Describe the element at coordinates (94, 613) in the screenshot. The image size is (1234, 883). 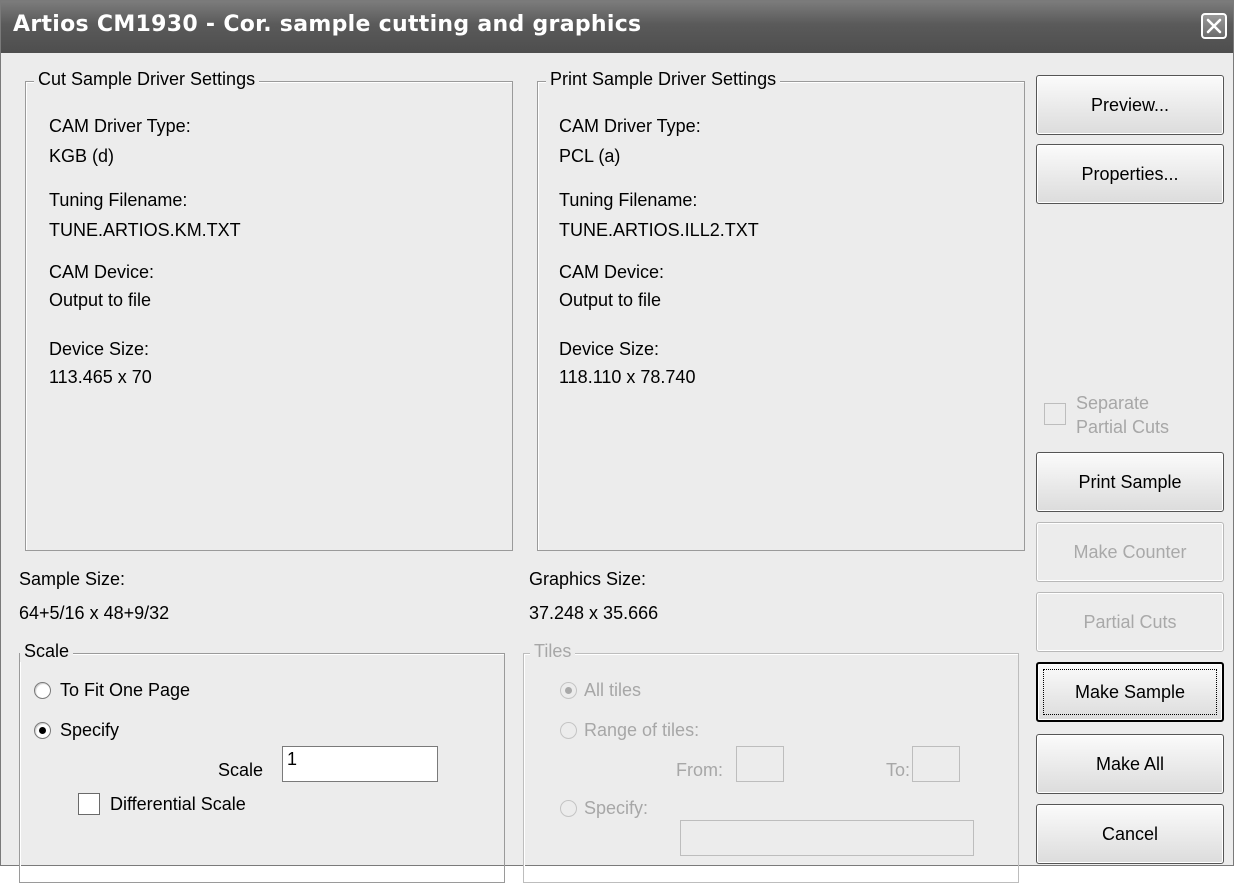
I see `sample-size-value: 64+5/16 x 48+9/32` at that location.